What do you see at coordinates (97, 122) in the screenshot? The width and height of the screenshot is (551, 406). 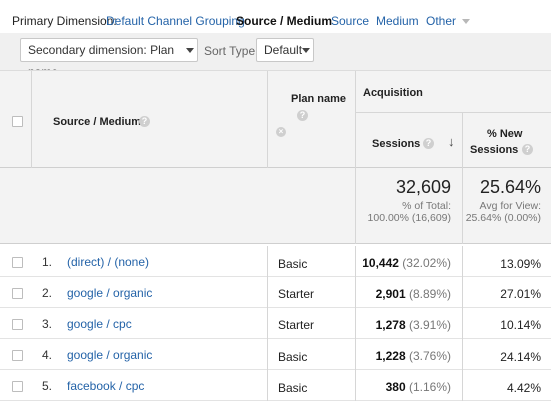 I see `header-source-medium: Source / Medium` at bounding box center [97, 122].